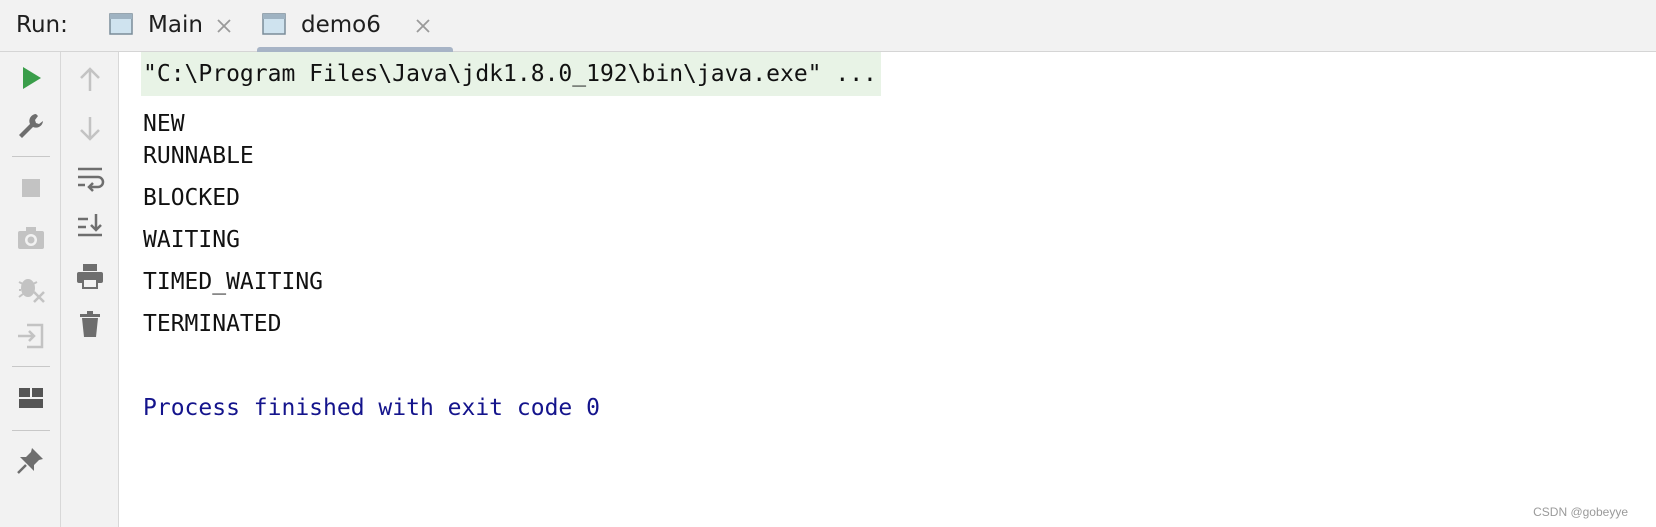 The image size is (1656, 527). Describe the element at coordinates (31, 460) in the screenshot. I see `pin-icon` at that location.